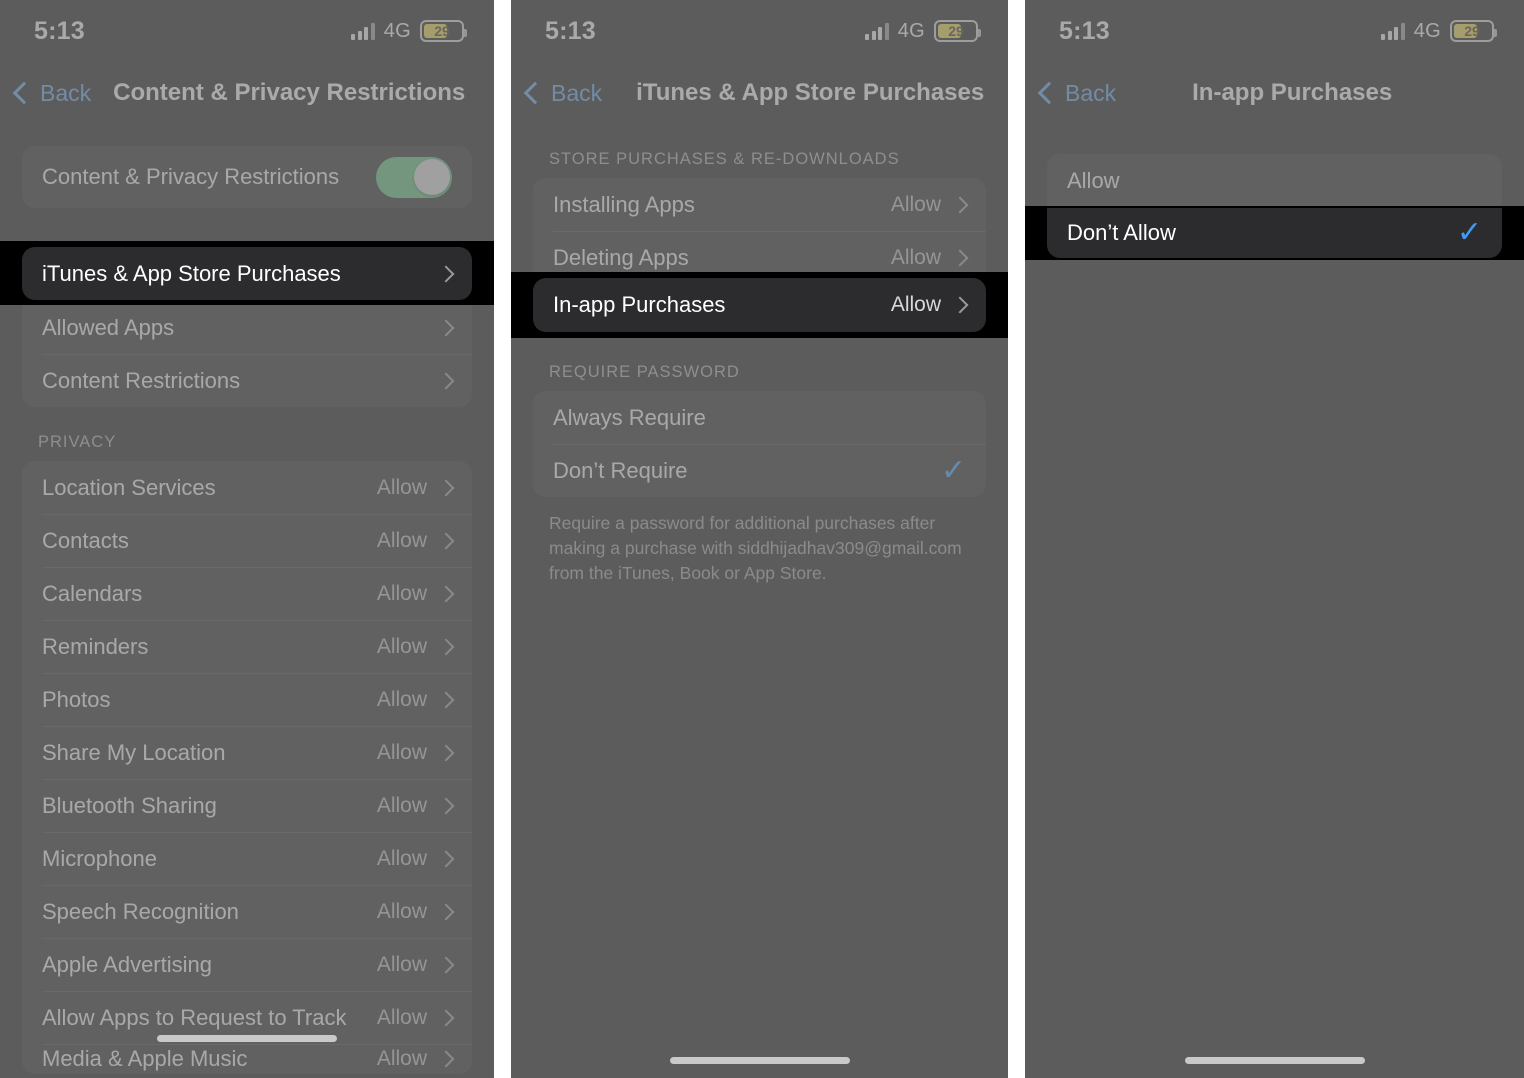 Image resolution: width=1524 pixels, height=1078 pixels. Describe the element at coordinates (247, 858) in the screenshot. I see `row-microphone: Microphone Allow` at that location.